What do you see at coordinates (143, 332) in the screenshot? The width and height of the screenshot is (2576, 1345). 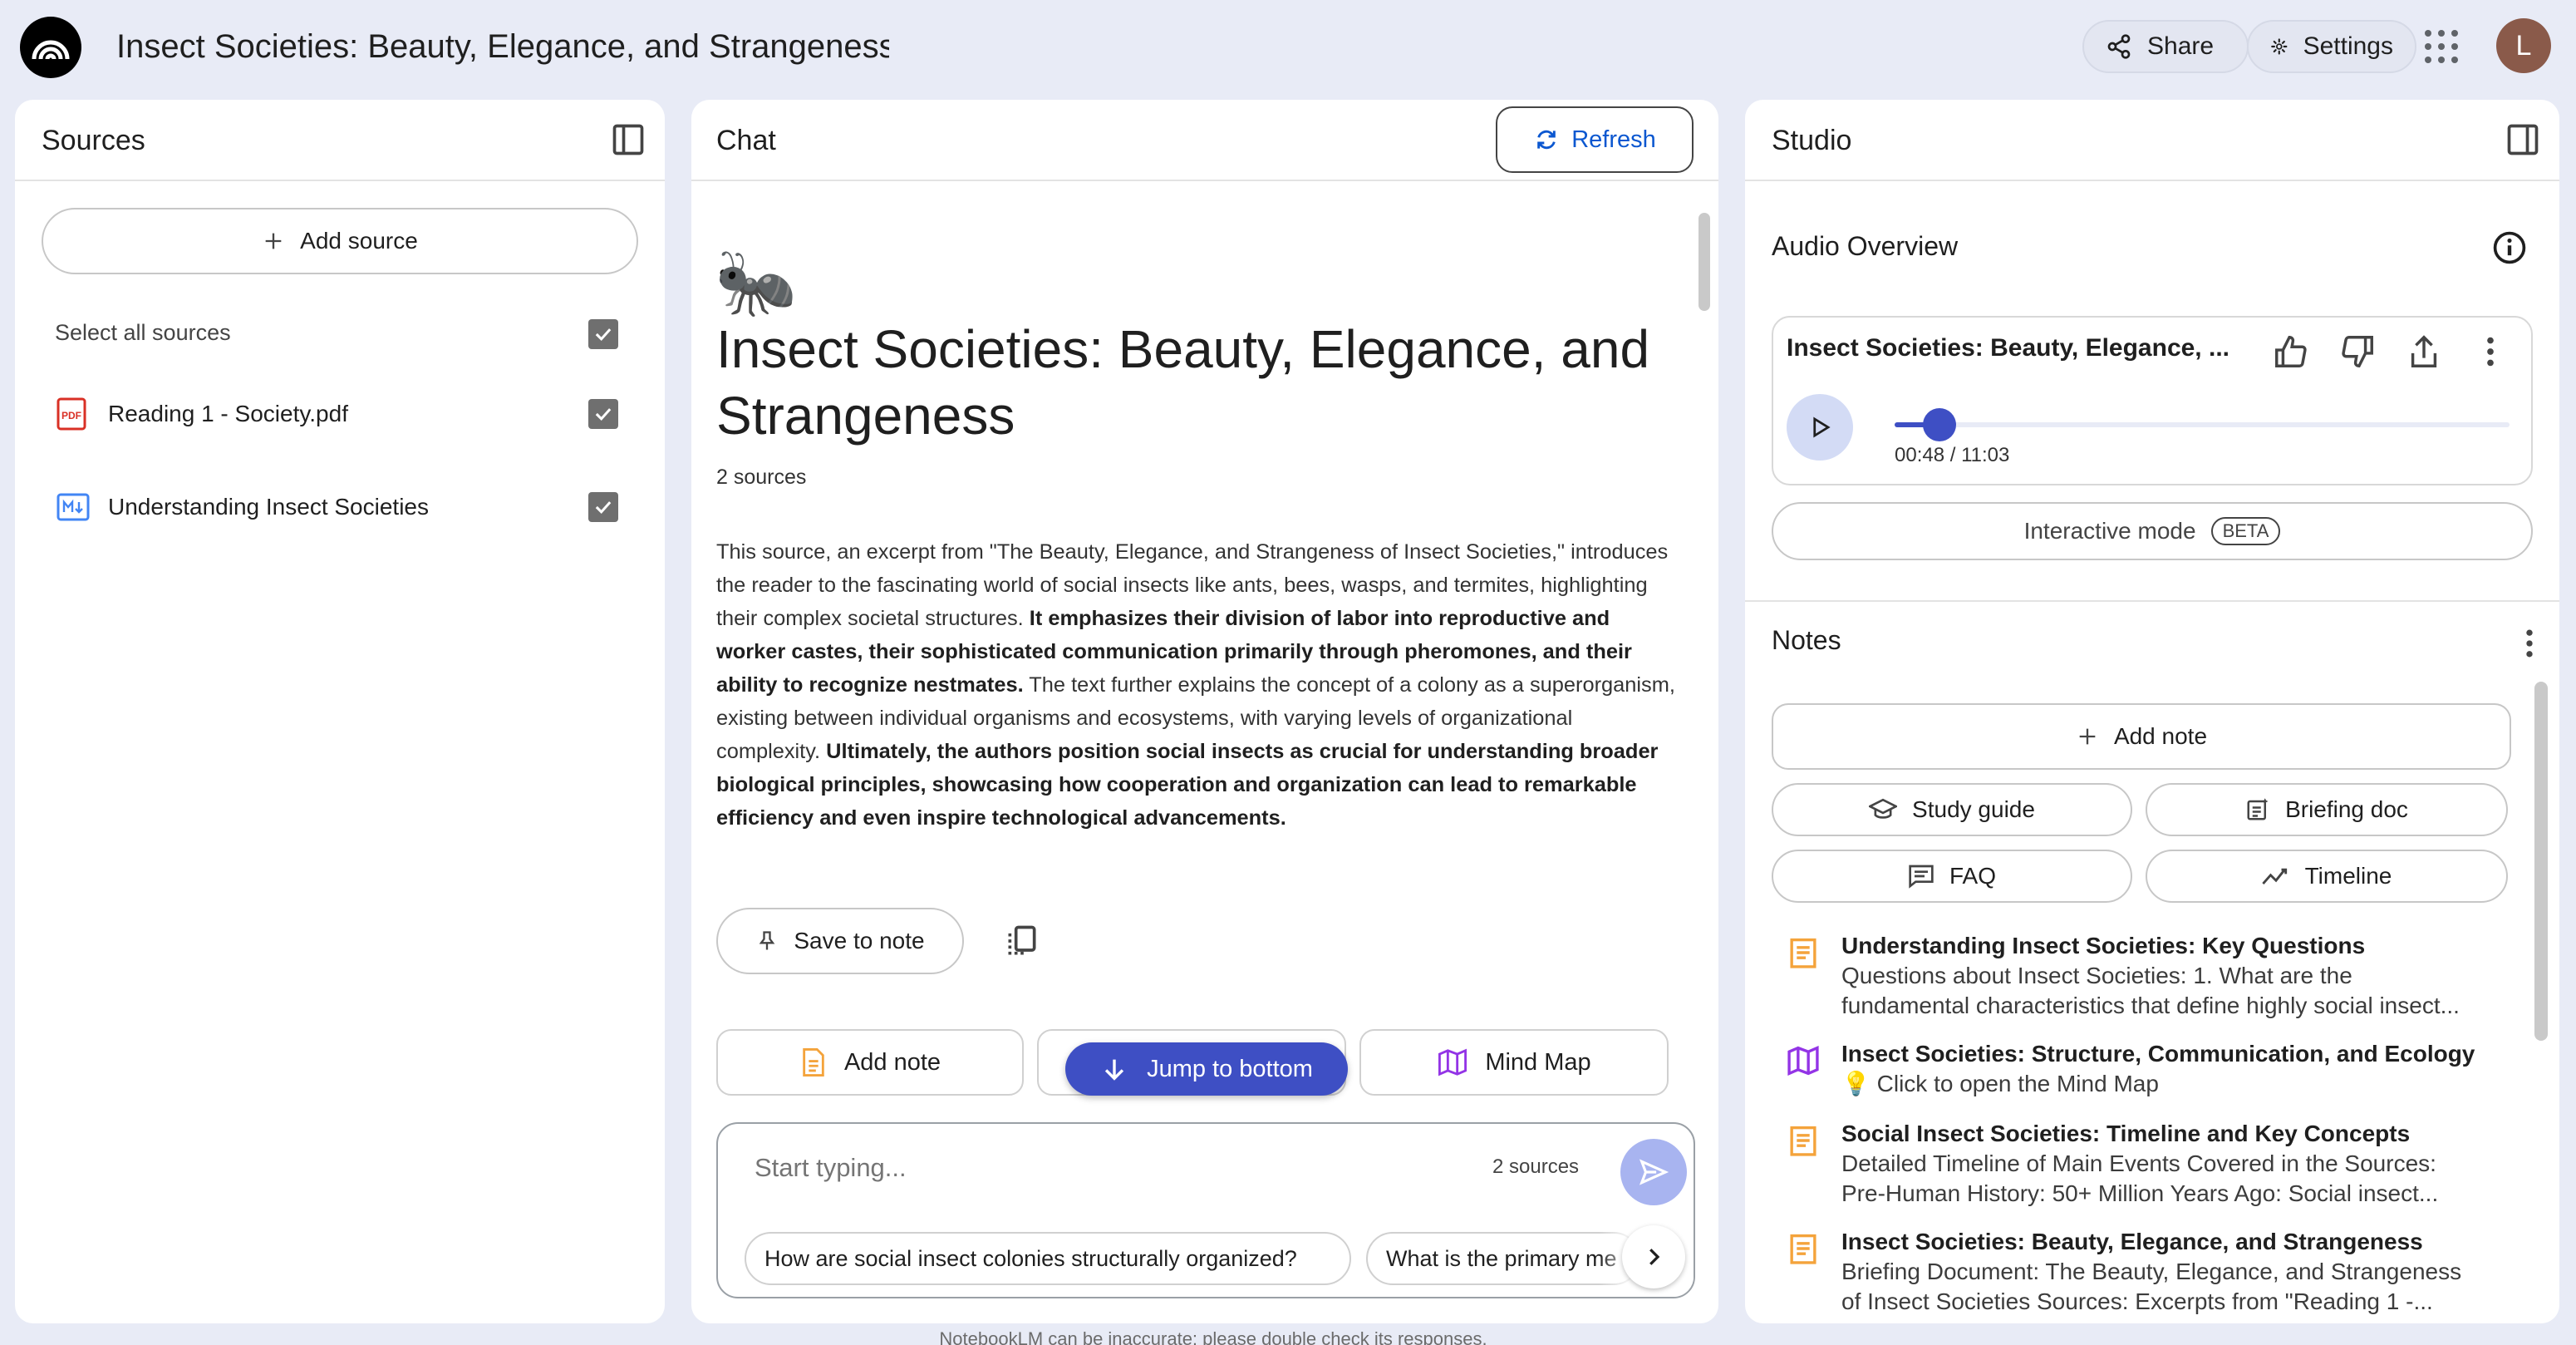 I see `select-all-label: Select all sources` at bounding box center [143, 332].